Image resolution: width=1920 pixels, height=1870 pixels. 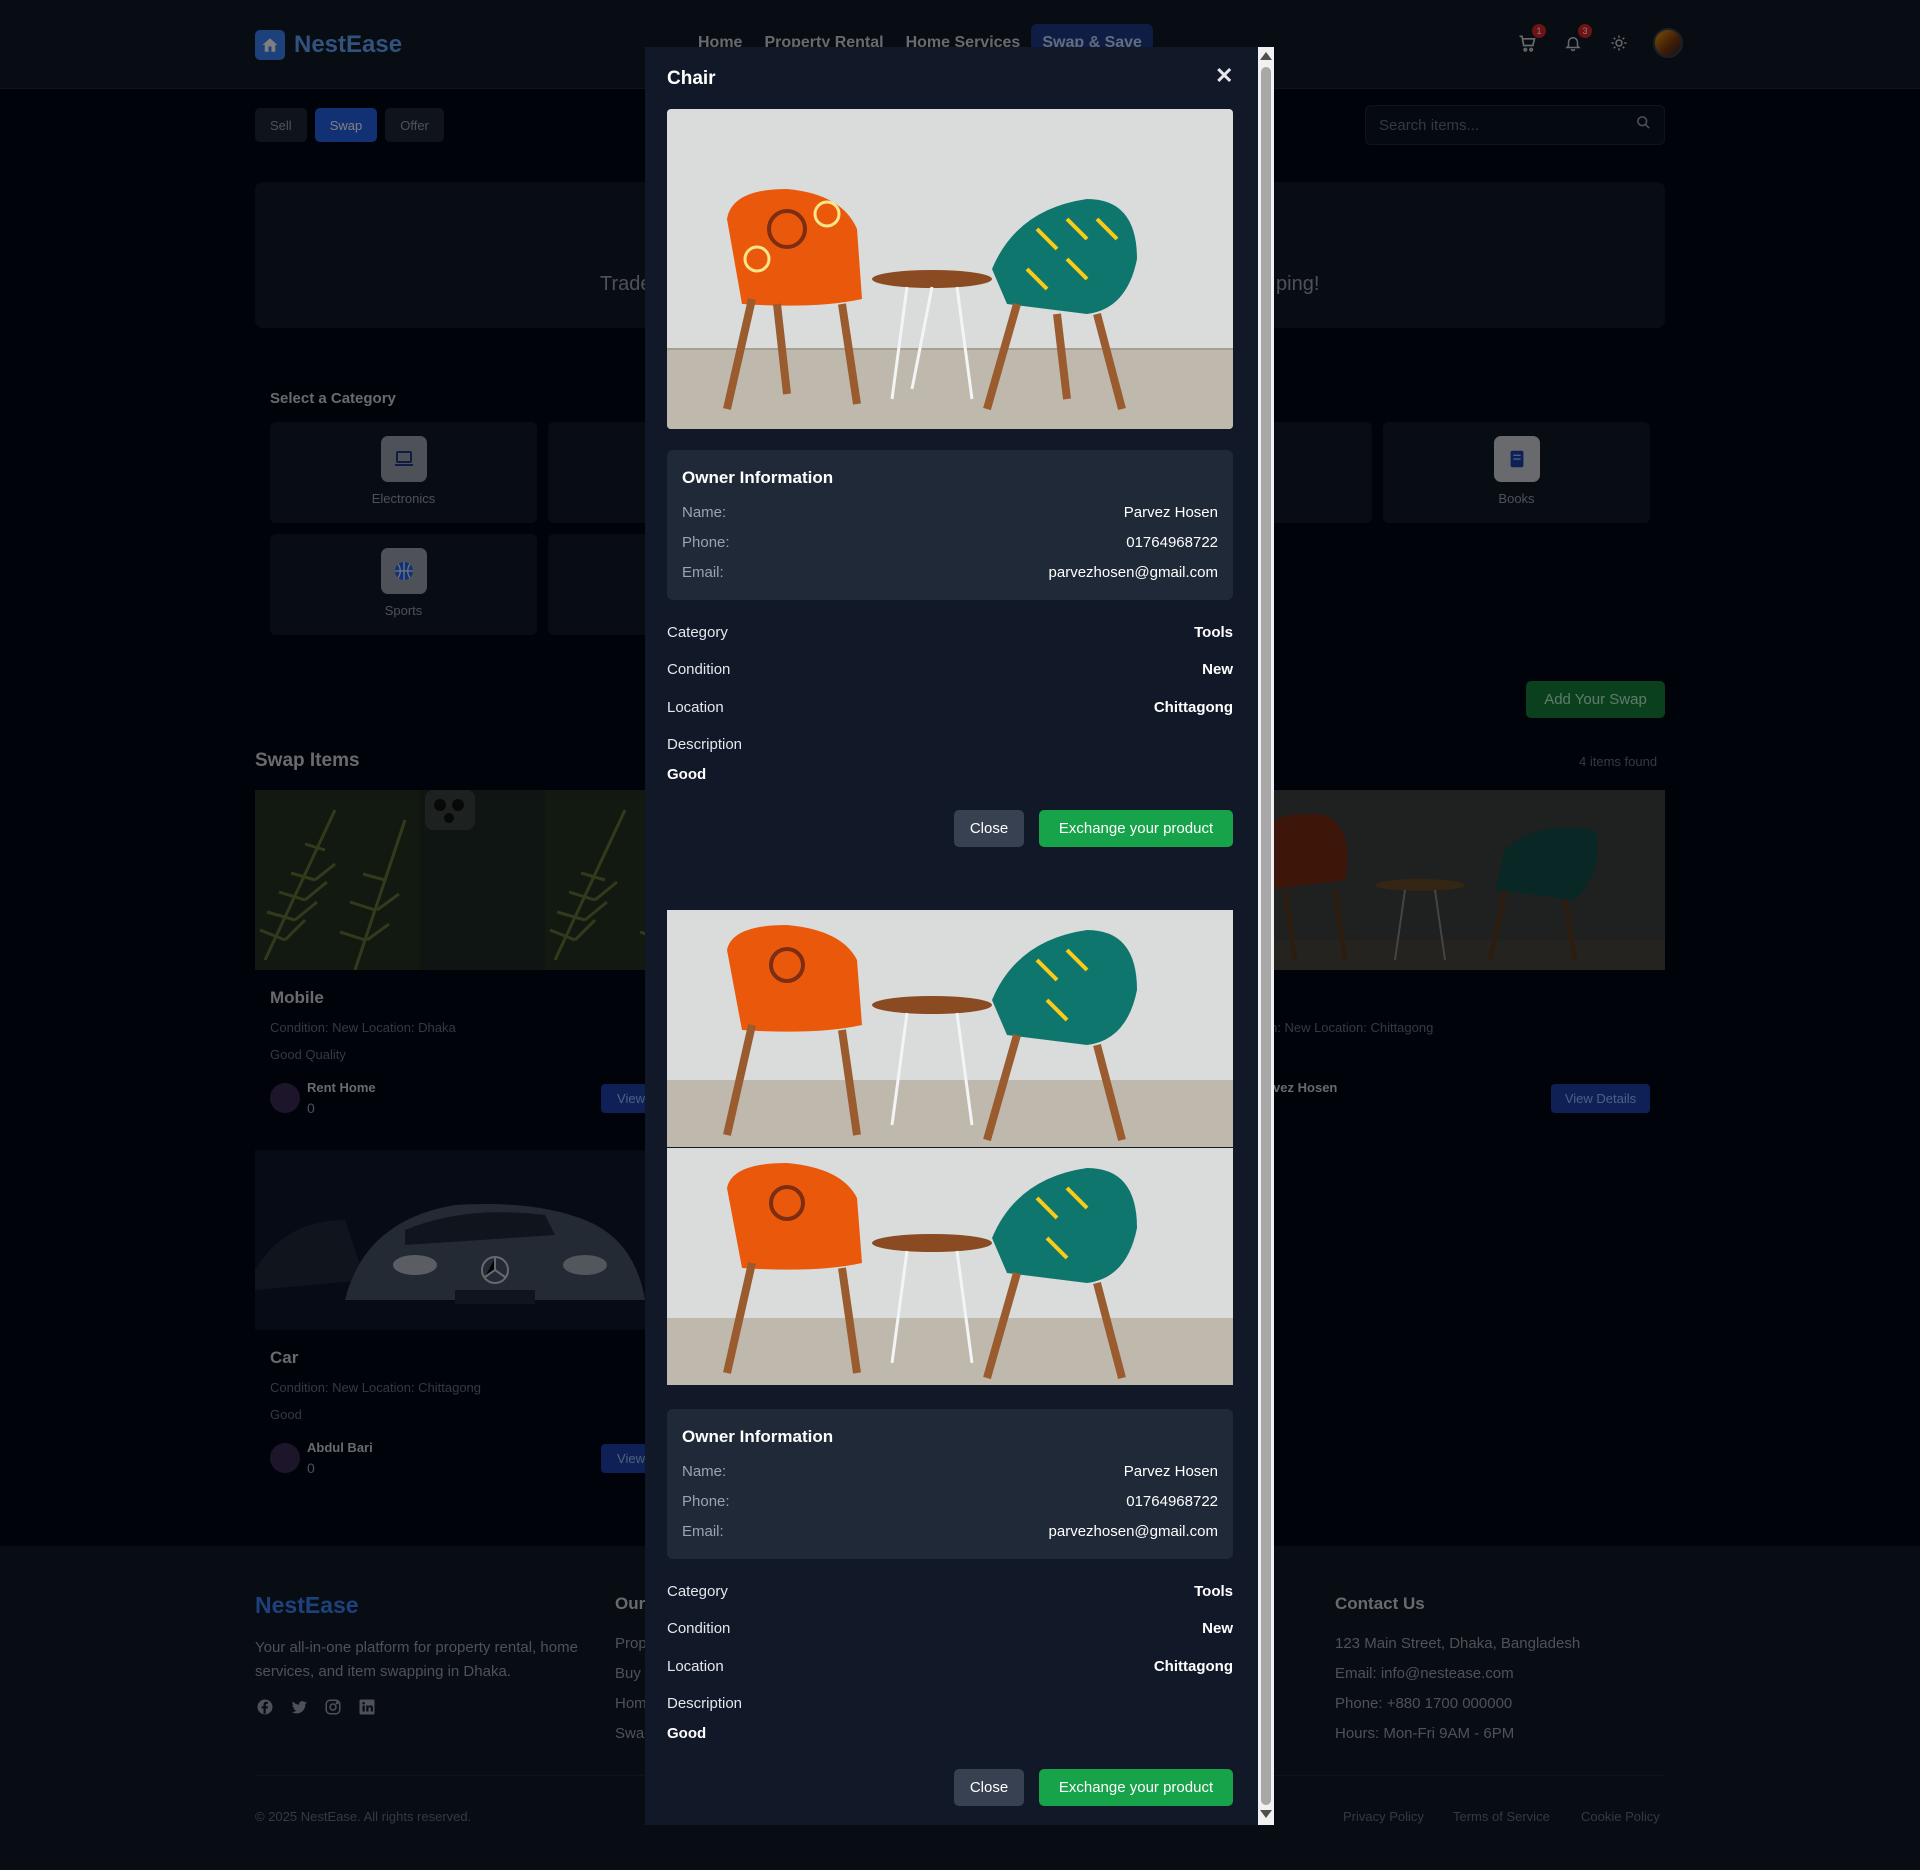 I want to click on scroll-down-icon, so click(x=1266, y=1814).